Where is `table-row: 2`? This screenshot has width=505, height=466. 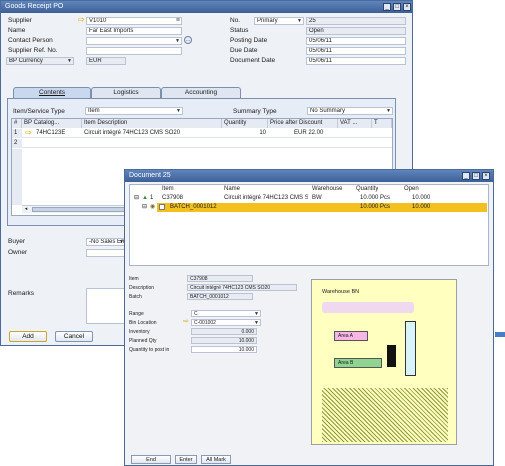
table-row: 2 is located at coordinates (202, 143).